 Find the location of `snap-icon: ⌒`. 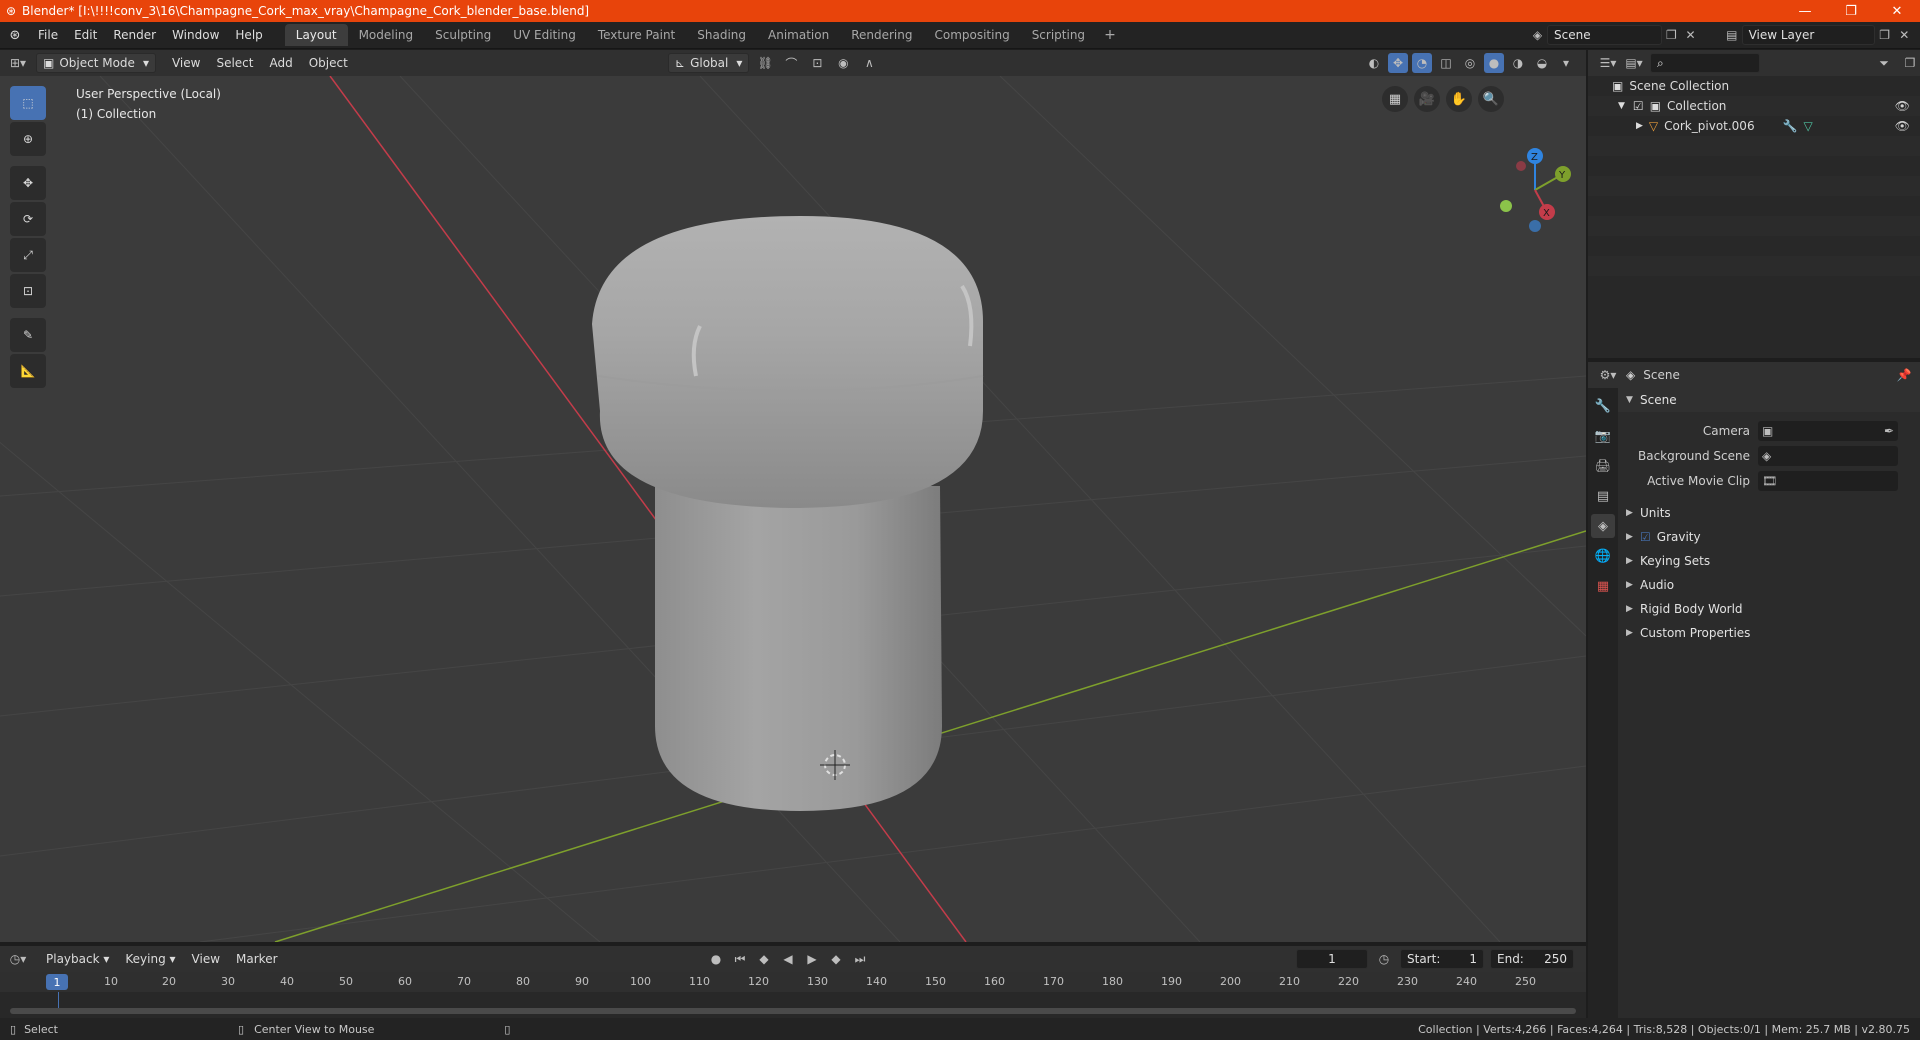

snap-icon: ⌒ is located at coordinates (791, 63).